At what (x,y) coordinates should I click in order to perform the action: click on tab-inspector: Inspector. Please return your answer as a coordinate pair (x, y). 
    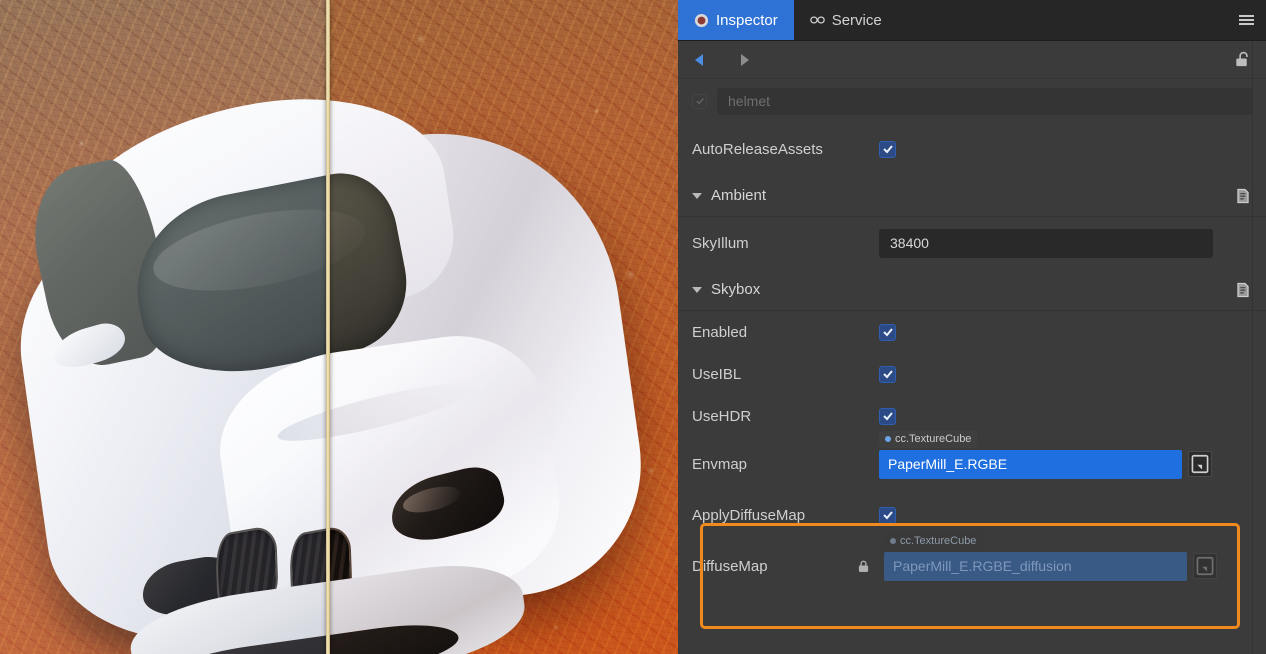
    Looking at the image, I should click on (736, 20).